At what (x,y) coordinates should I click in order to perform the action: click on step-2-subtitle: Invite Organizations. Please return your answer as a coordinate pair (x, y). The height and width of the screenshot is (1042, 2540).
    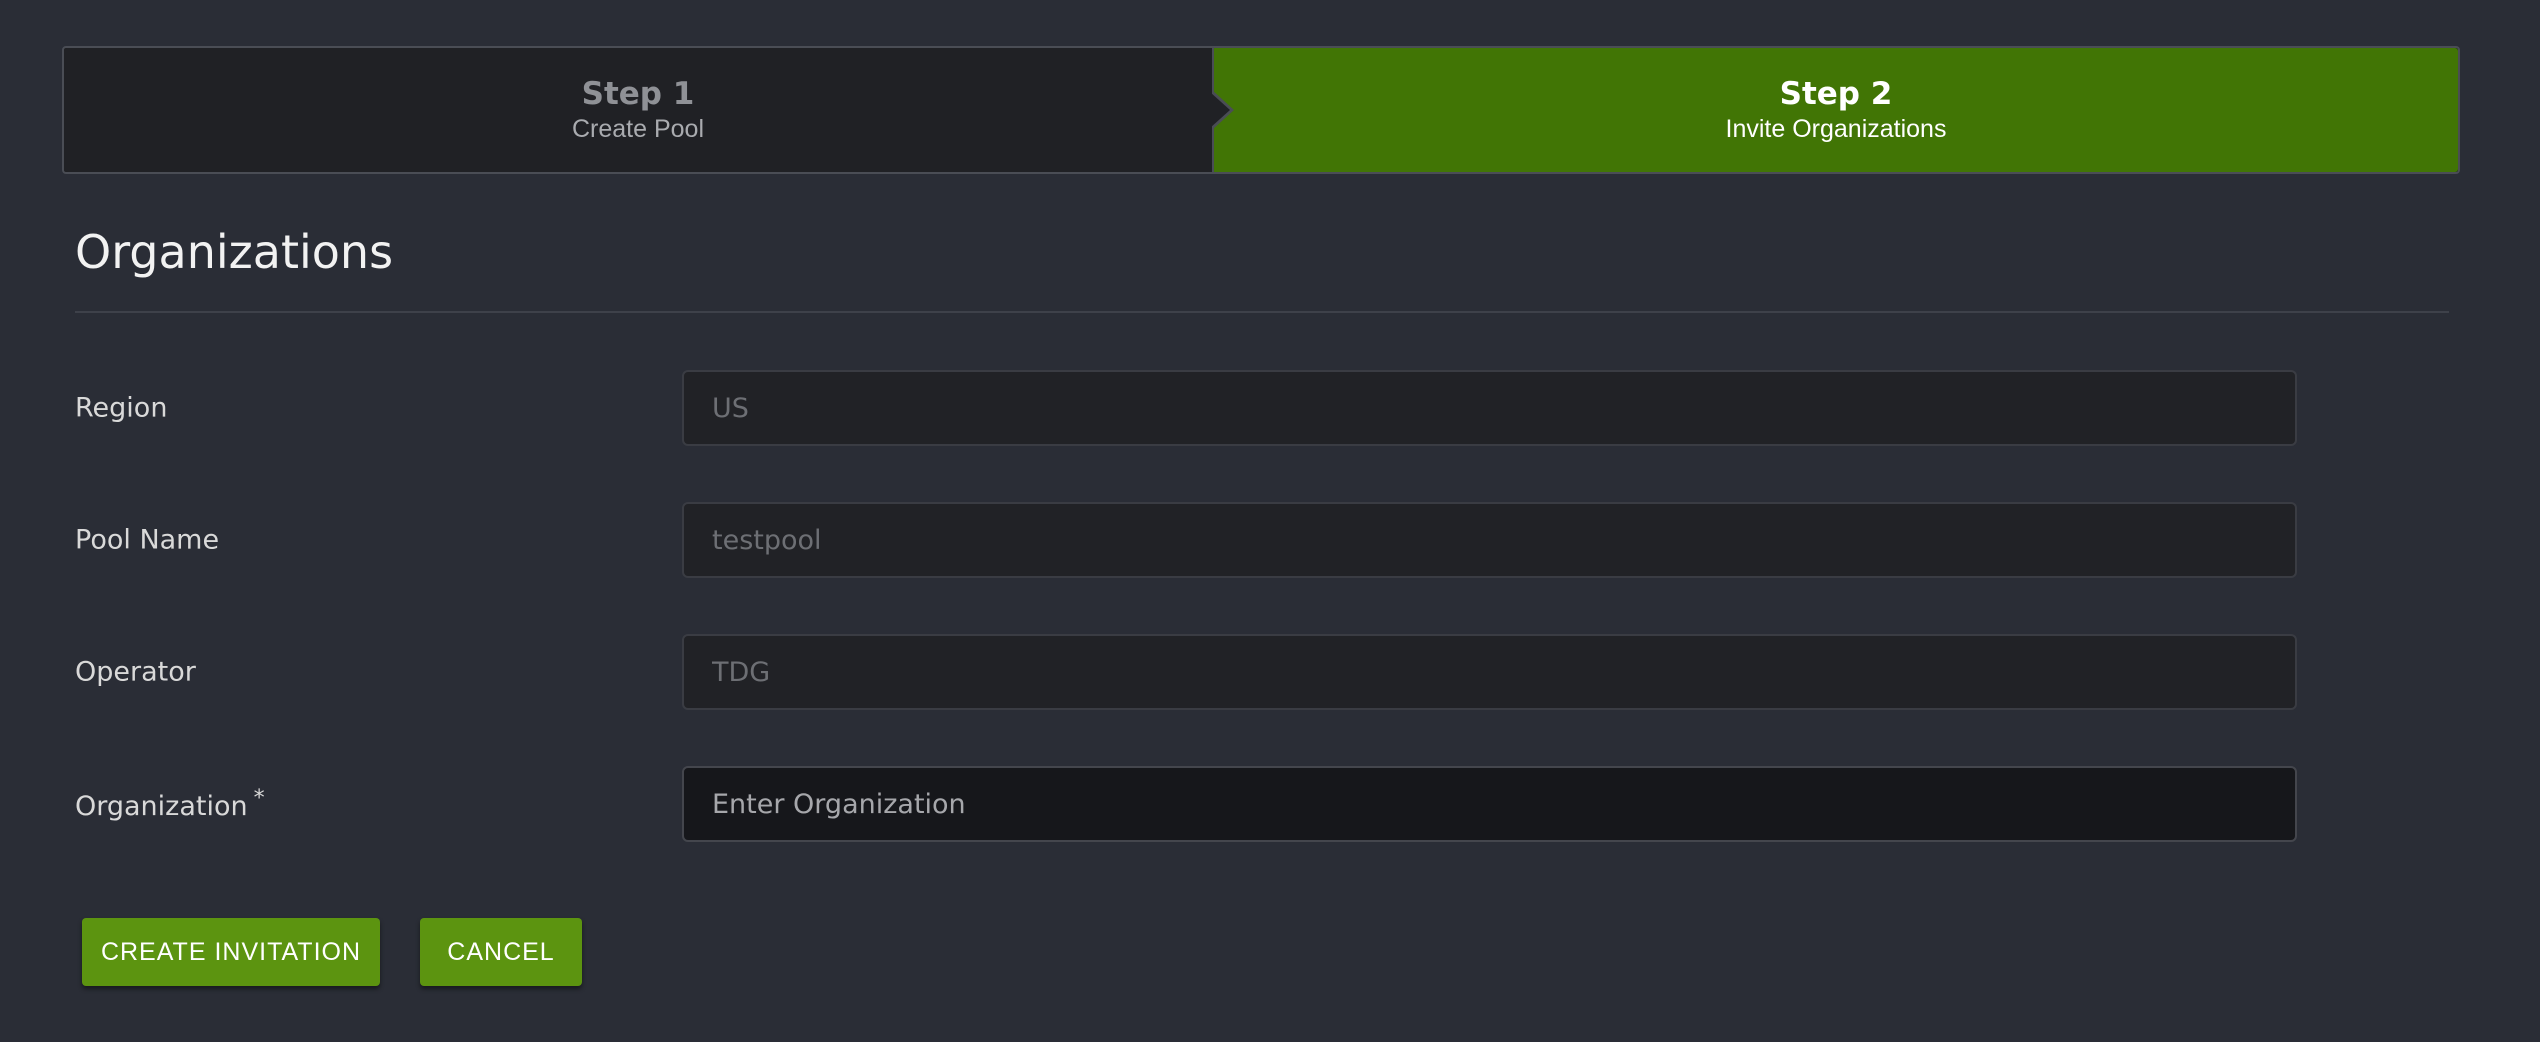
    Looking at the image, I should click on (1836, 129).